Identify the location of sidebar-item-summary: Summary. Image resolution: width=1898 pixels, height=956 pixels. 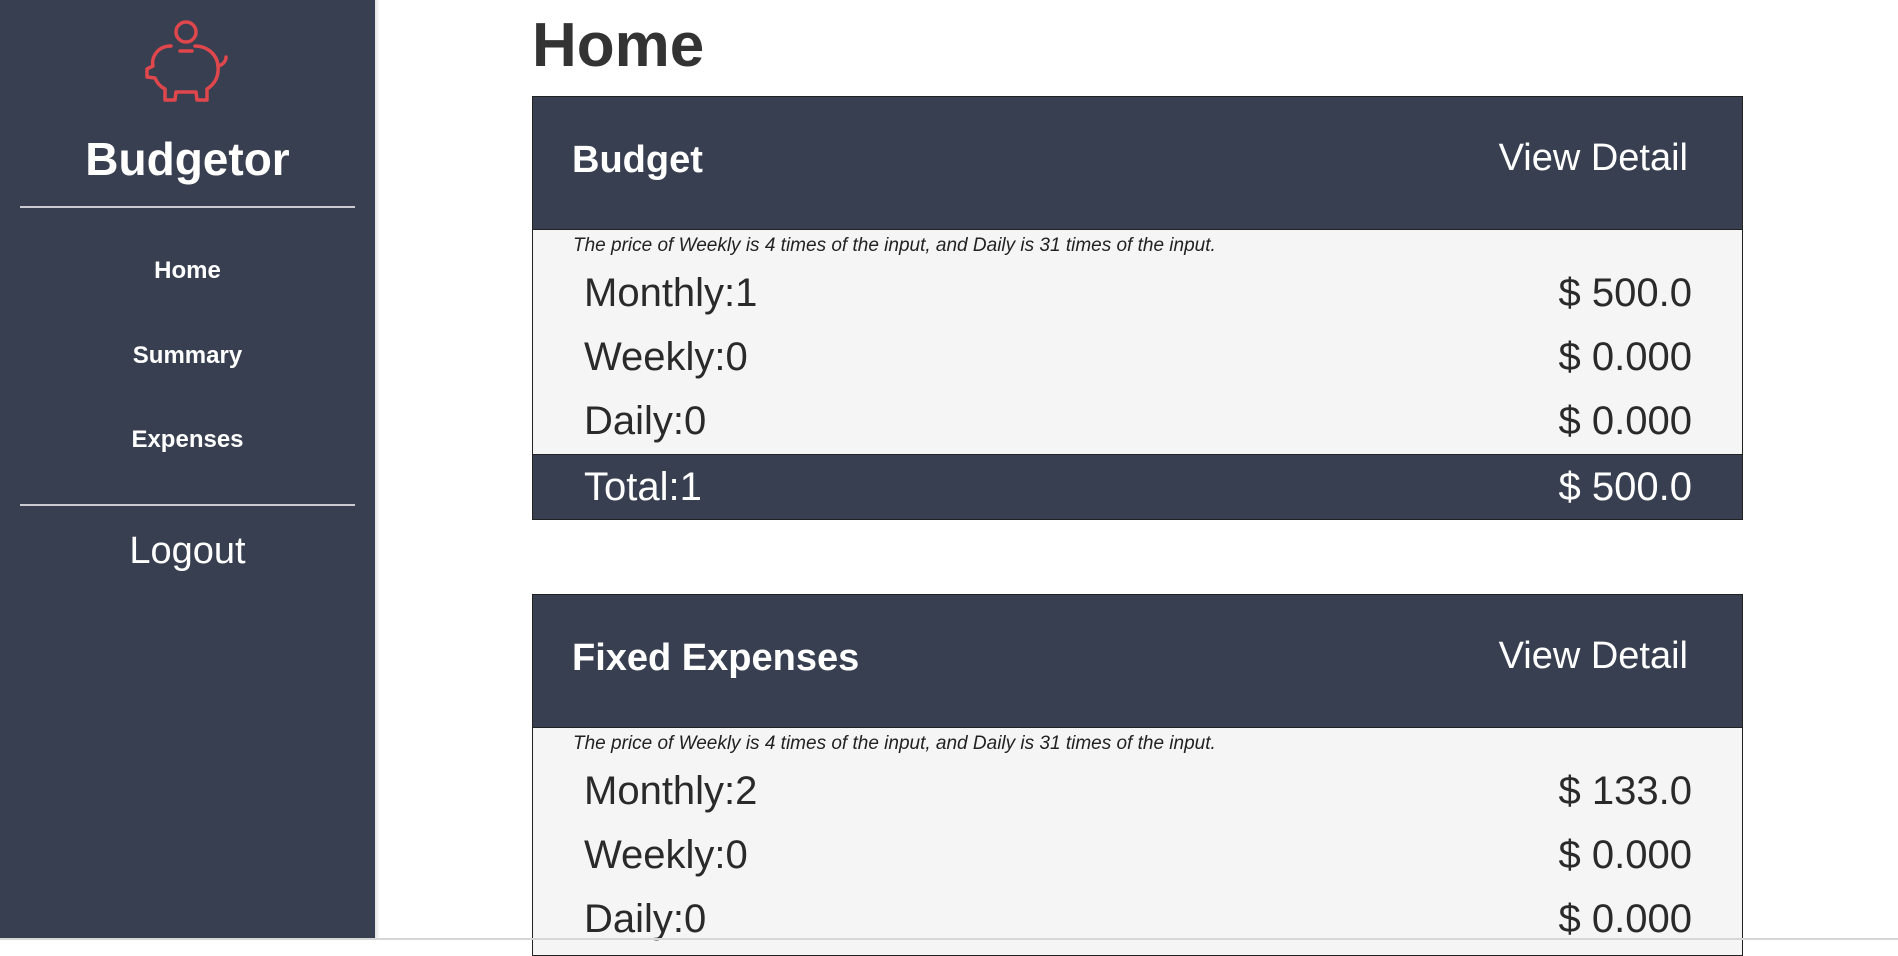
(187, 356).